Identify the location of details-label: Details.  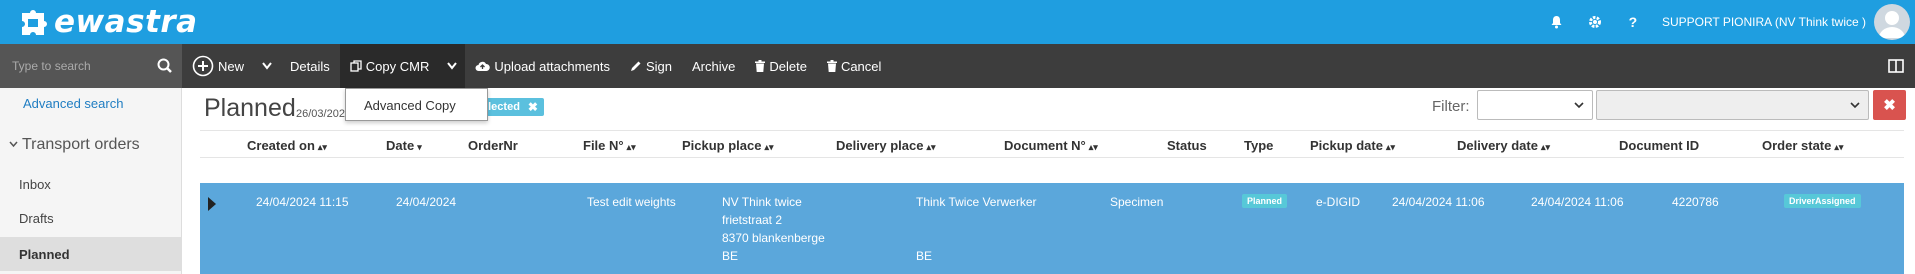
(310, 66).